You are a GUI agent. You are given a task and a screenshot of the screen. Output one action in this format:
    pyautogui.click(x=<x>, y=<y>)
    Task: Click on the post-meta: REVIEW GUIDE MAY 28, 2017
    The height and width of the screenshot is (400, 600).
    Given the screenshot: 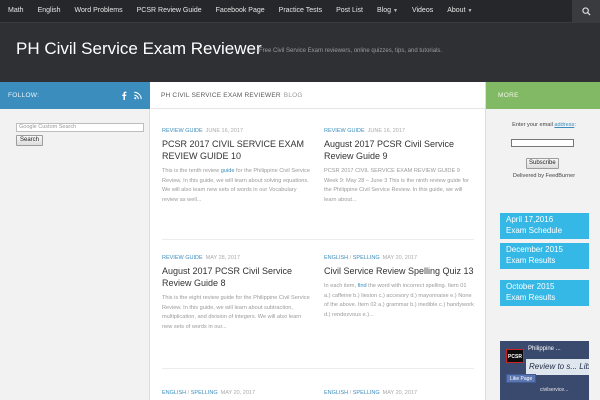 What is the action you would take?
    pyautogui.click(x=237, y=258)
    